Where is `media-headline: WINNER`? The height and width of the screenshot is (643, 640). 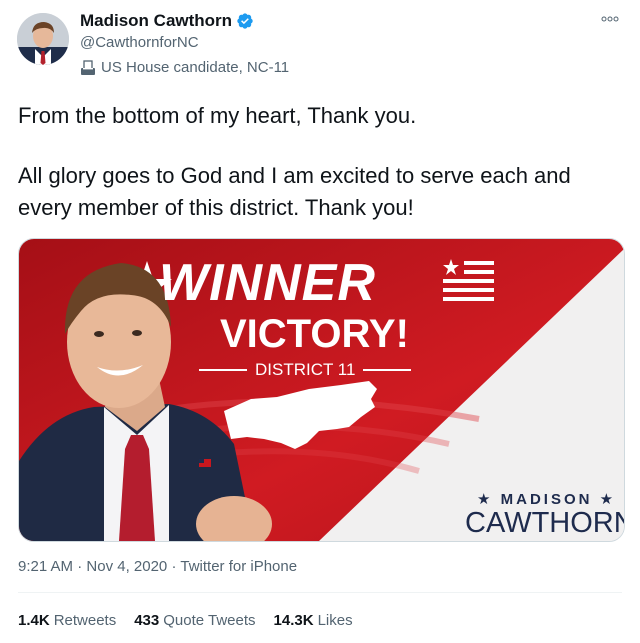
media-headline: WINNER is located at coordinates (267, 283).